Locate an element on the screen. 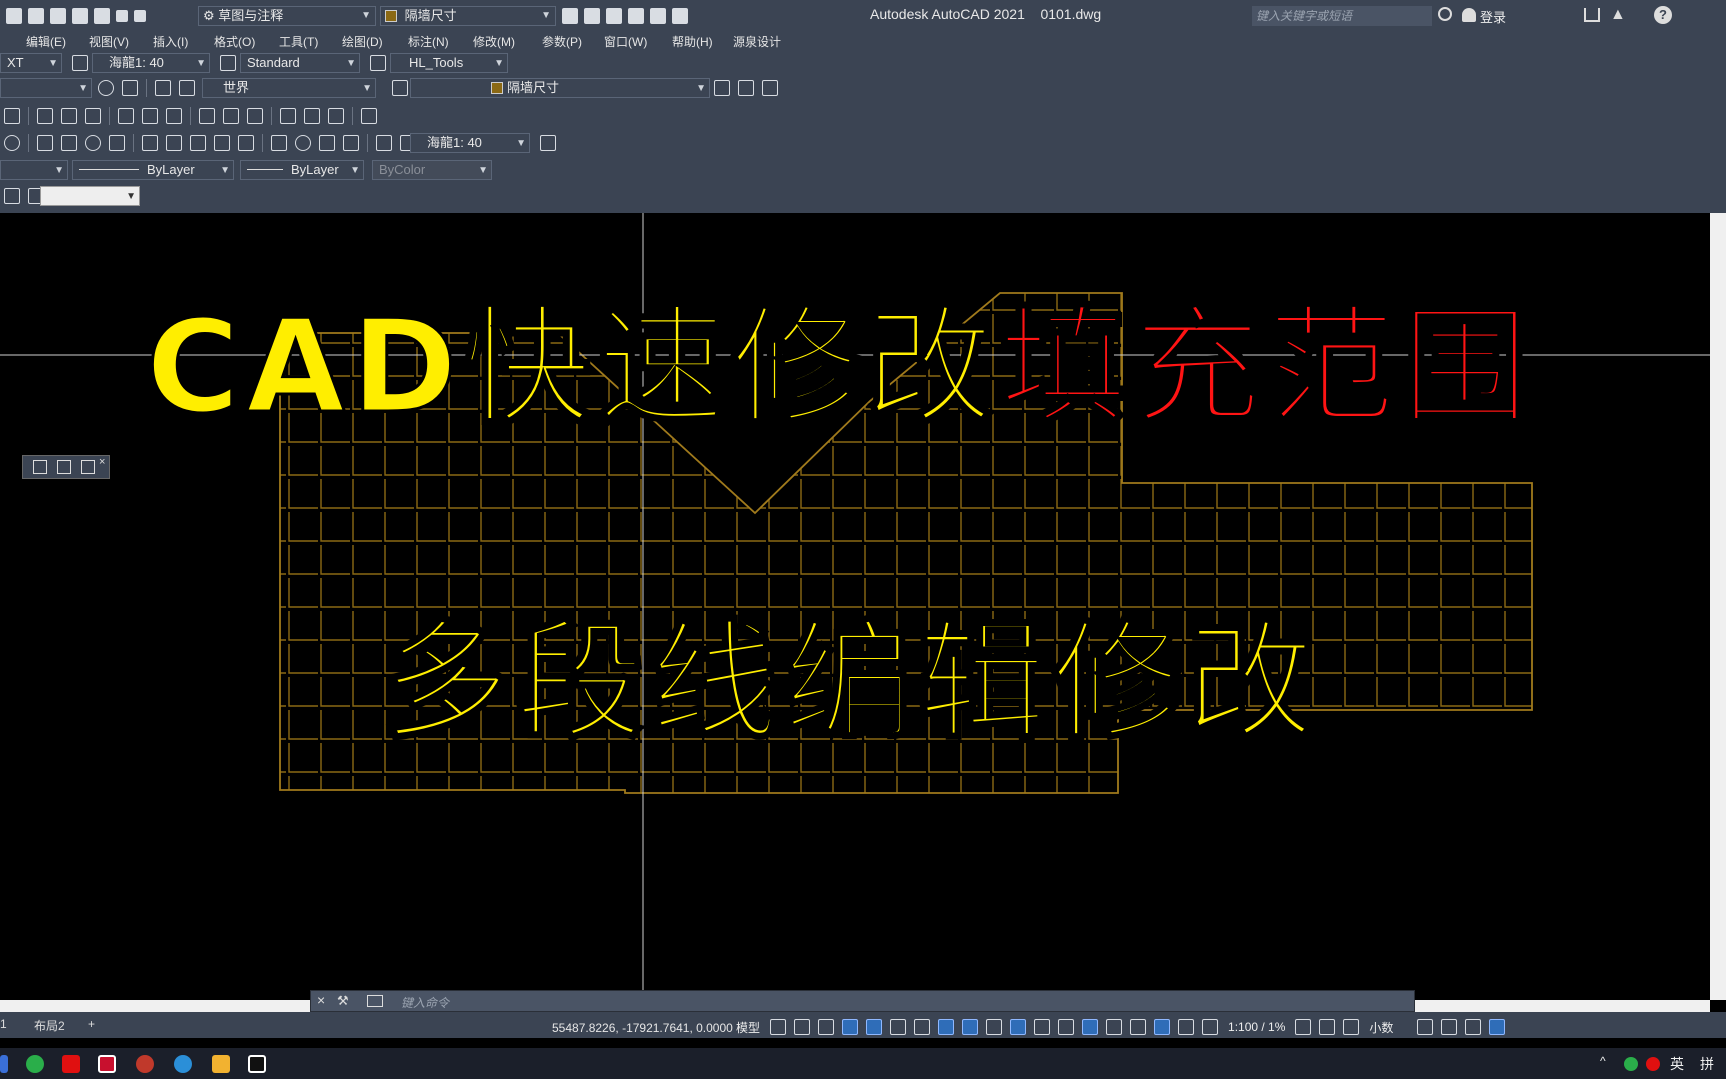 The width and height of the screenshot is (1726, 1079). dynamic-input-icon is located at coordinates (850, 1027).